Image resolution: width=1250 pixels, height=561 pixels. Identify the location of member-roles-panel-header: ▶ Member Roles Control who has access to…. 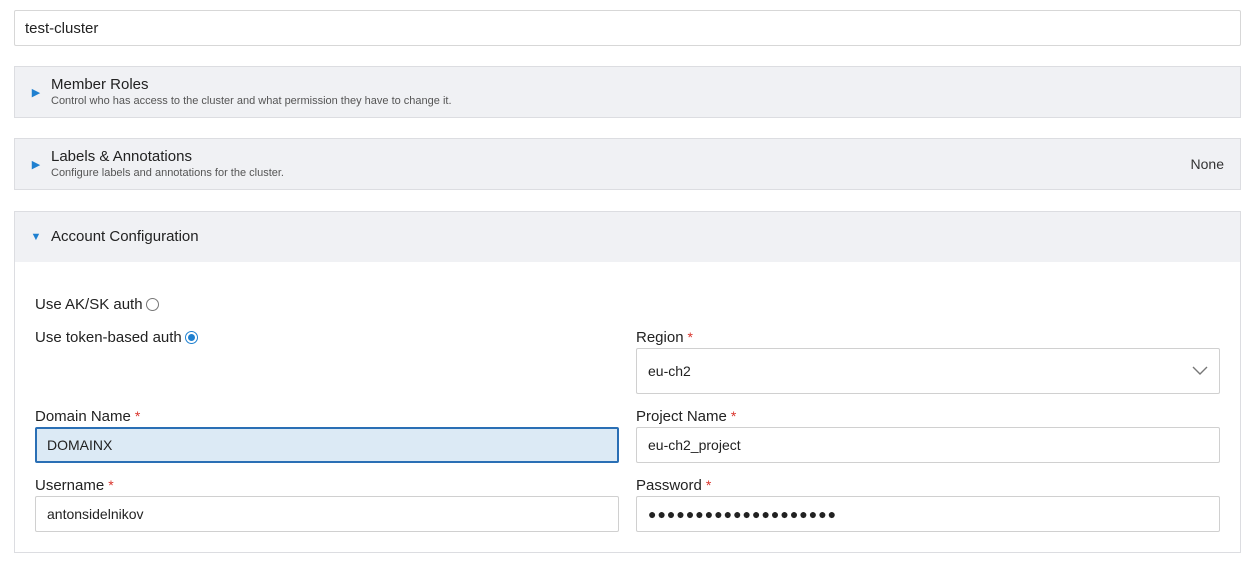
(627, 92).